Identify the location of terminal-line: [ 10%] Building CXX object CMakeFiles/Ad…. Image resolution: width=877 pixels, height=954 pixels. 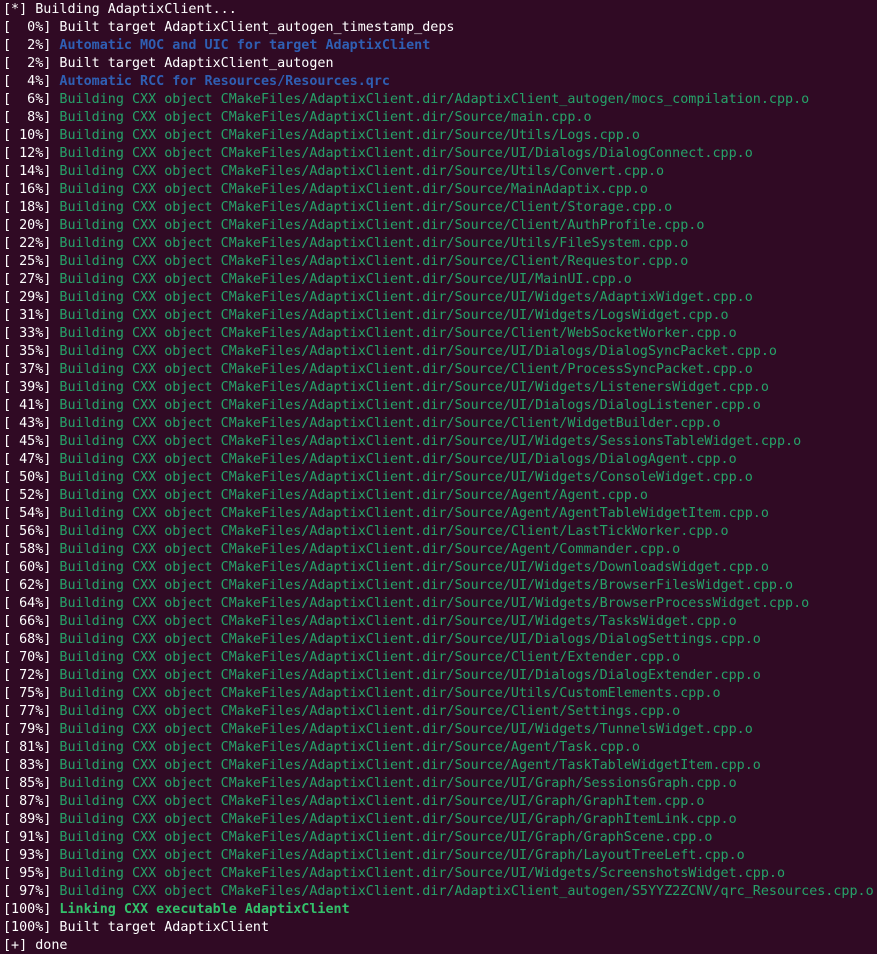
(440, 136).